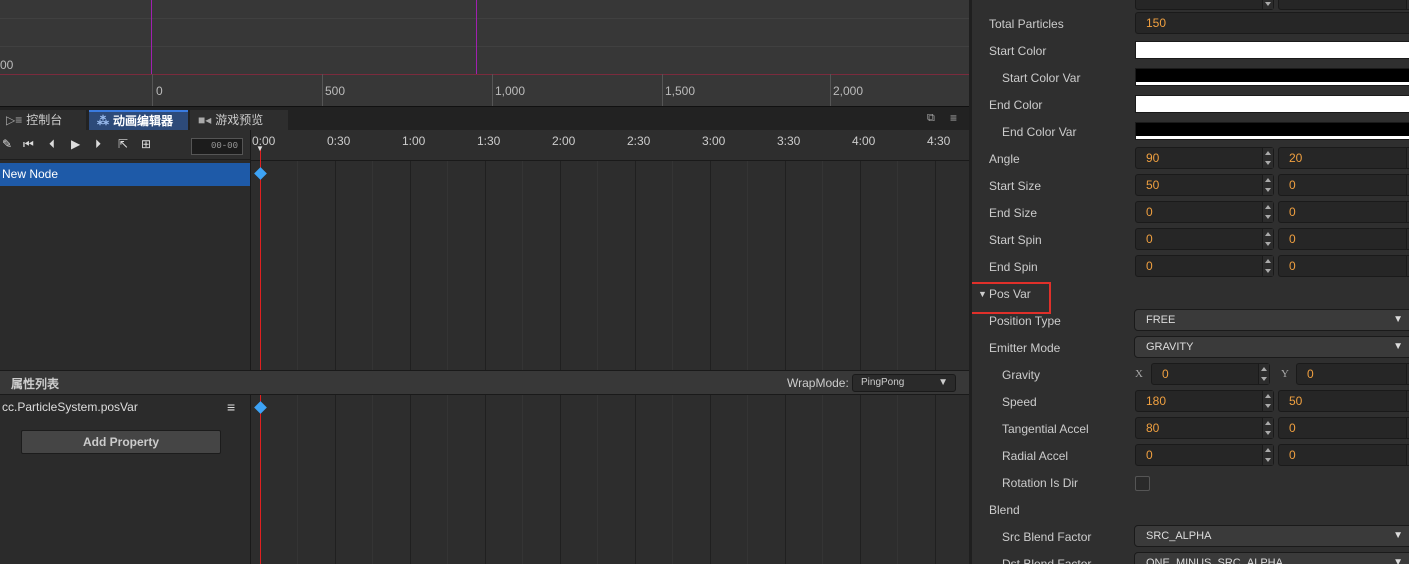 This screenshot has width=1409, height=564. I want to click on tab-animation-editor: ⁂ 动画编辑器, so click(138, 120).